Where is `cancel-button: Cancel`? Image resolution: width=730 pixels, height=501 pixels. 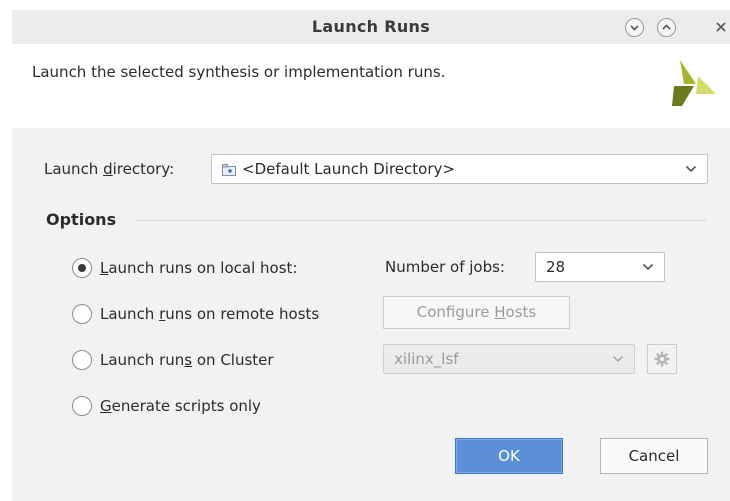
cancel-button: Cancel is located at coordinates (654, 456).